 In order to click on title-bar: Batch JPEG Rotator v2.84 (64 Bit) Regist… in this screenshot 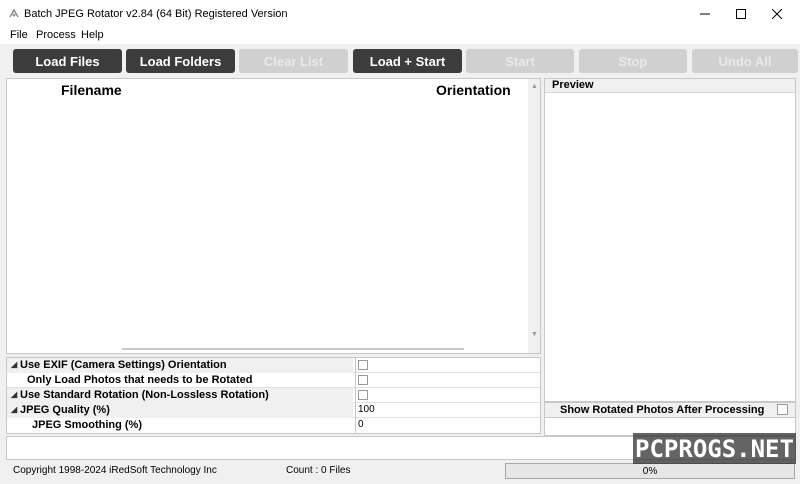, I will do `click(400, 14)`.